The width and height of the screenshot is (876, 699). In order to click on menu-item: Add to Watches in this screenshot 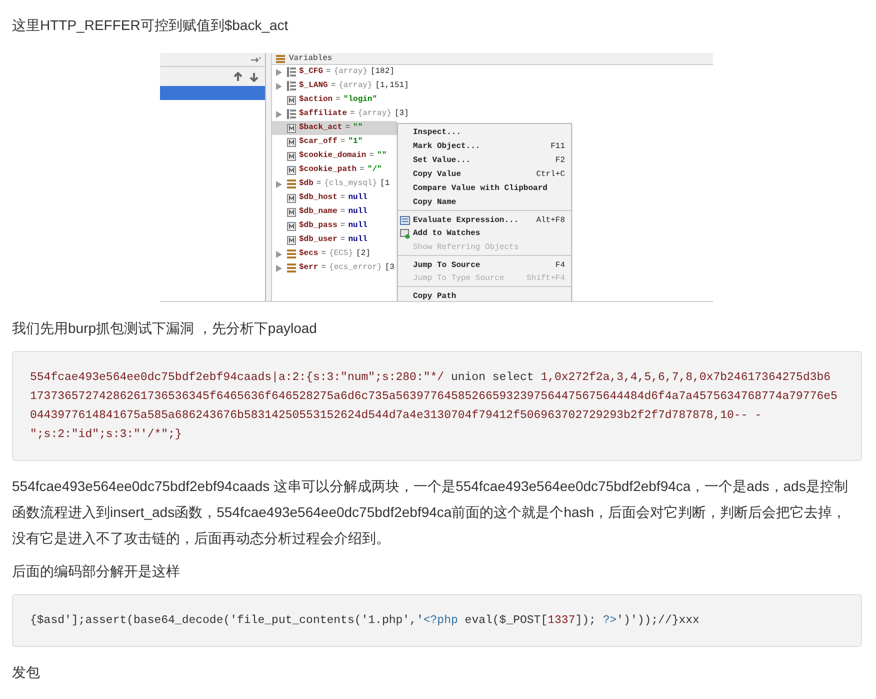, I will do `click(484, 234)`.